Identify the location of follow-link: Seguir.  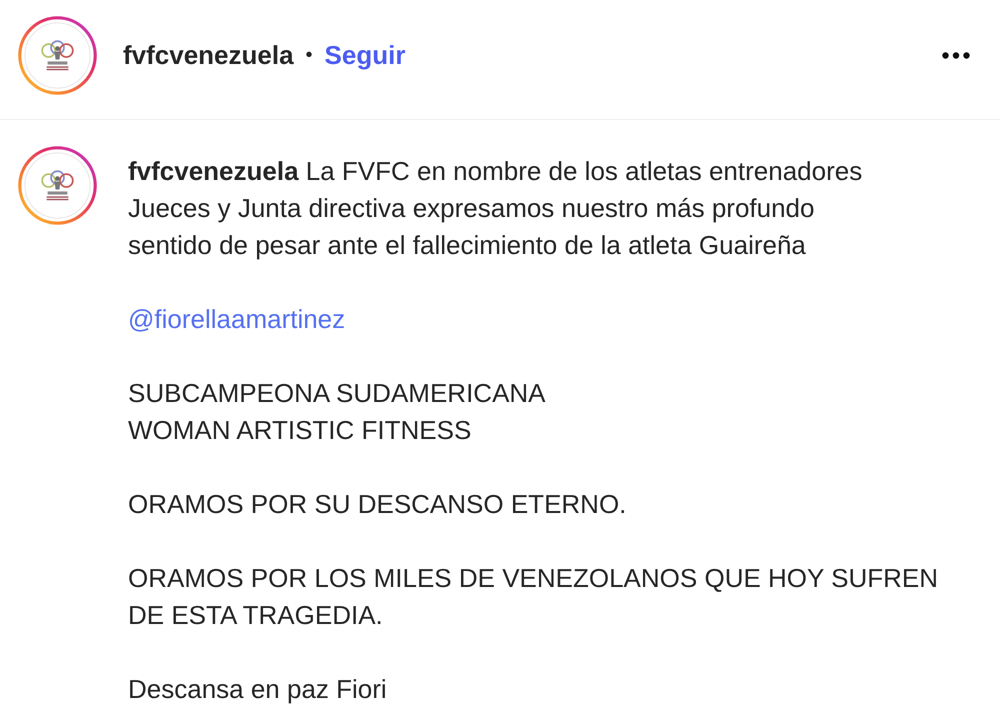
(365, 55).